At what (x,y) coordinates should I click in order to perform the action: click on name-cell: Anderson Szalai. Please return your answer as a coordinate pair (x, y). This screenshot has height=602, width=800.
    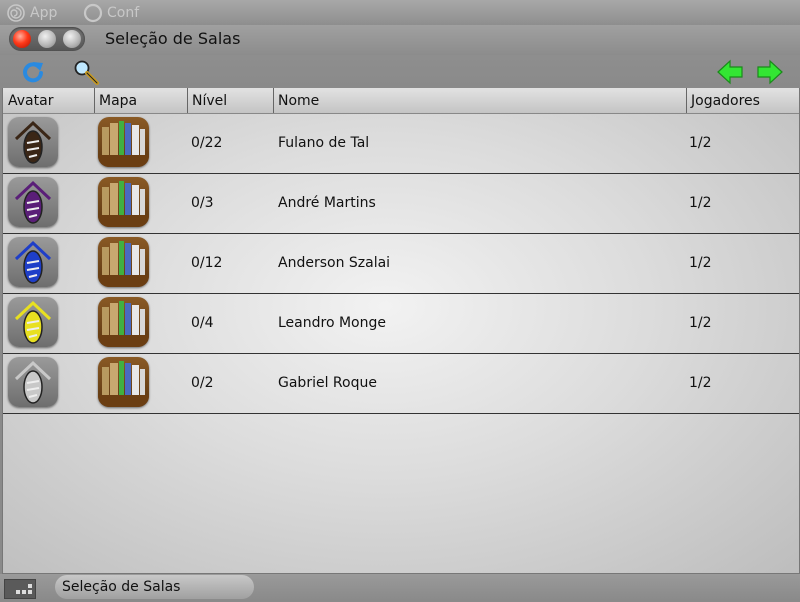
    Looking at the image, I should click on (334, 263).